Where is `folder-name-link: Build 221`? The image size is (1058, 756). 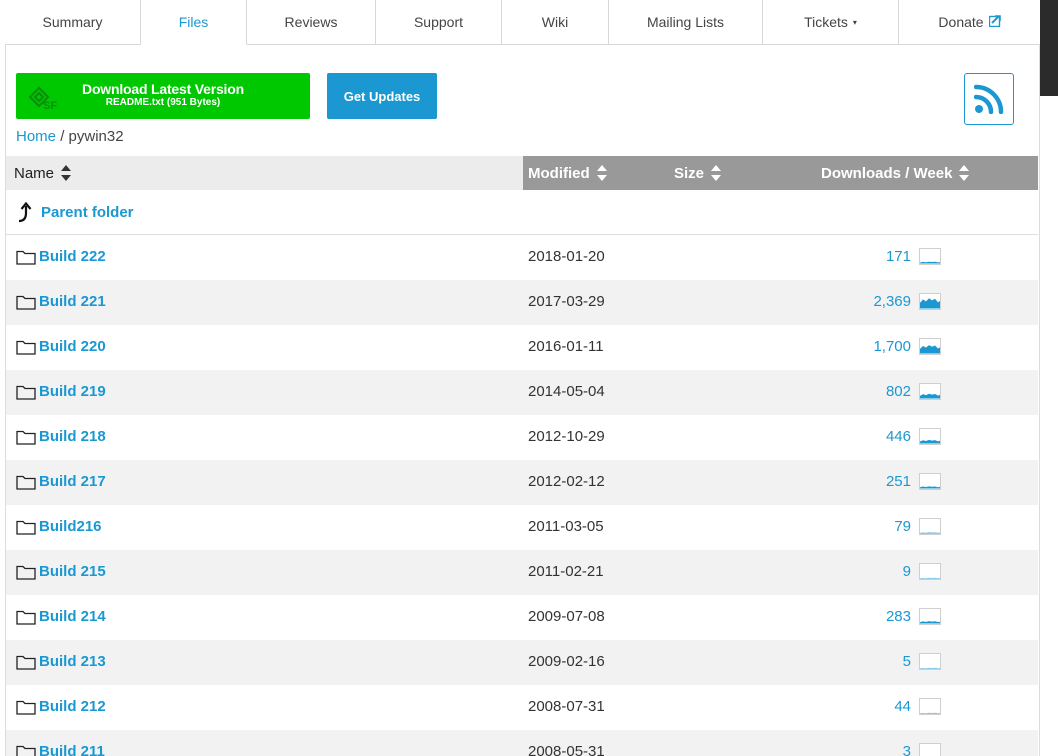
folder-name-link: Build 221 is located at coordinates (72, 301).